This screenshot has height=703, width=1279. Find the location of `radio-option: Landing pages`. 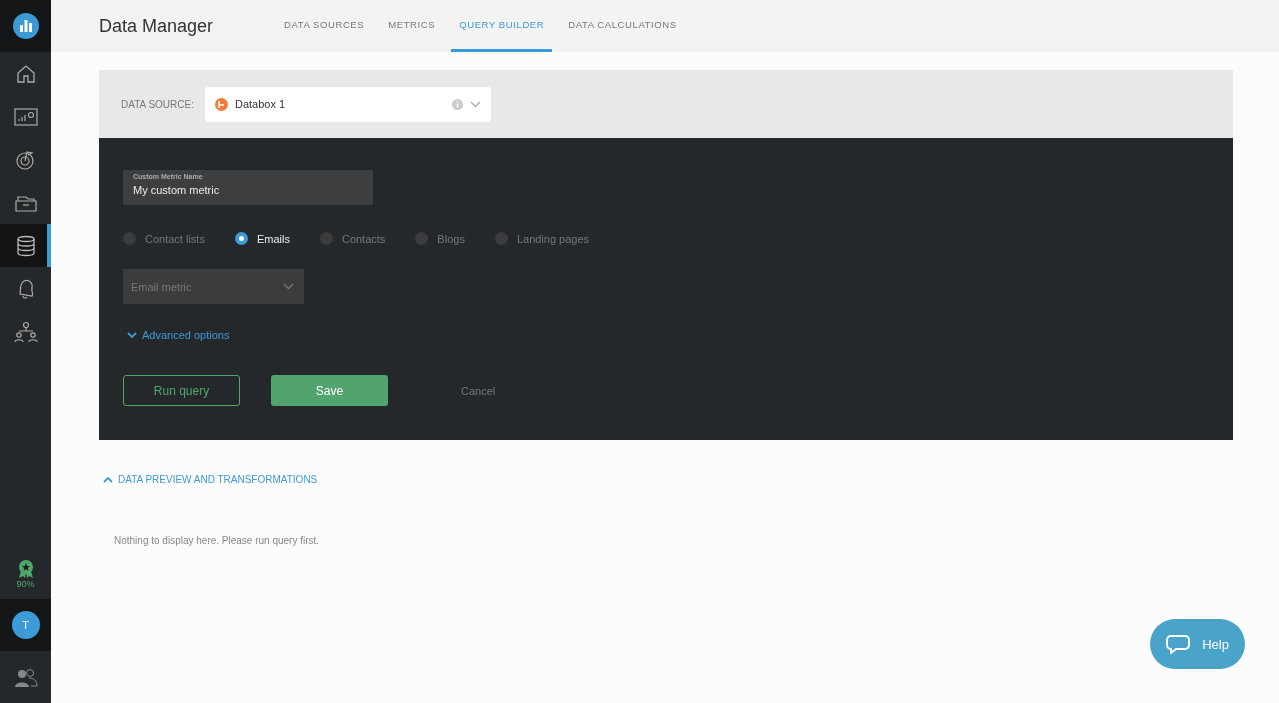

radio-option: Landing pages is located at coordinates (542, 238).